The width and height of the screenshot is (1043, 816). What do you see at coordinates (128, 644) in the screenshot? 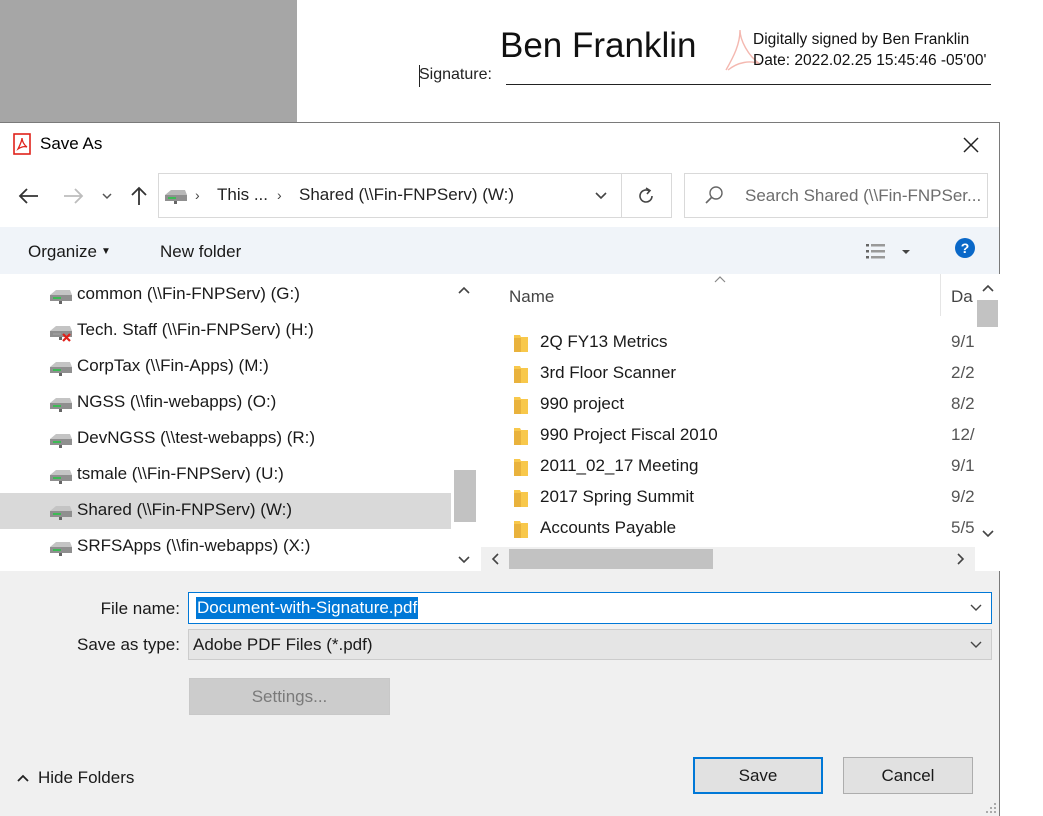
I see `save-as-type-label: Save as type:` at bounding box center [128, 644].